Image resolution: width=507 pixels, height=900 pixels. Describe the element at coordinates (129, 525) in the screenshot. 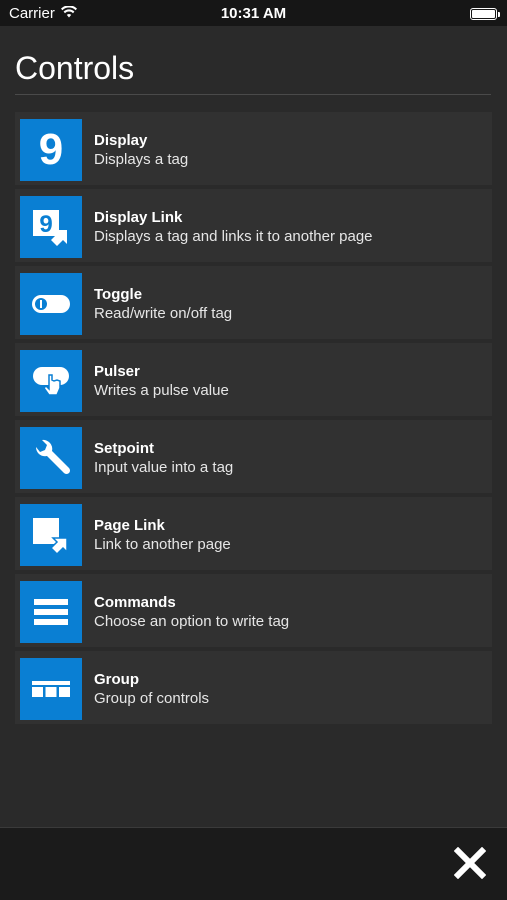

I see `control-name: Page Link` at that location.